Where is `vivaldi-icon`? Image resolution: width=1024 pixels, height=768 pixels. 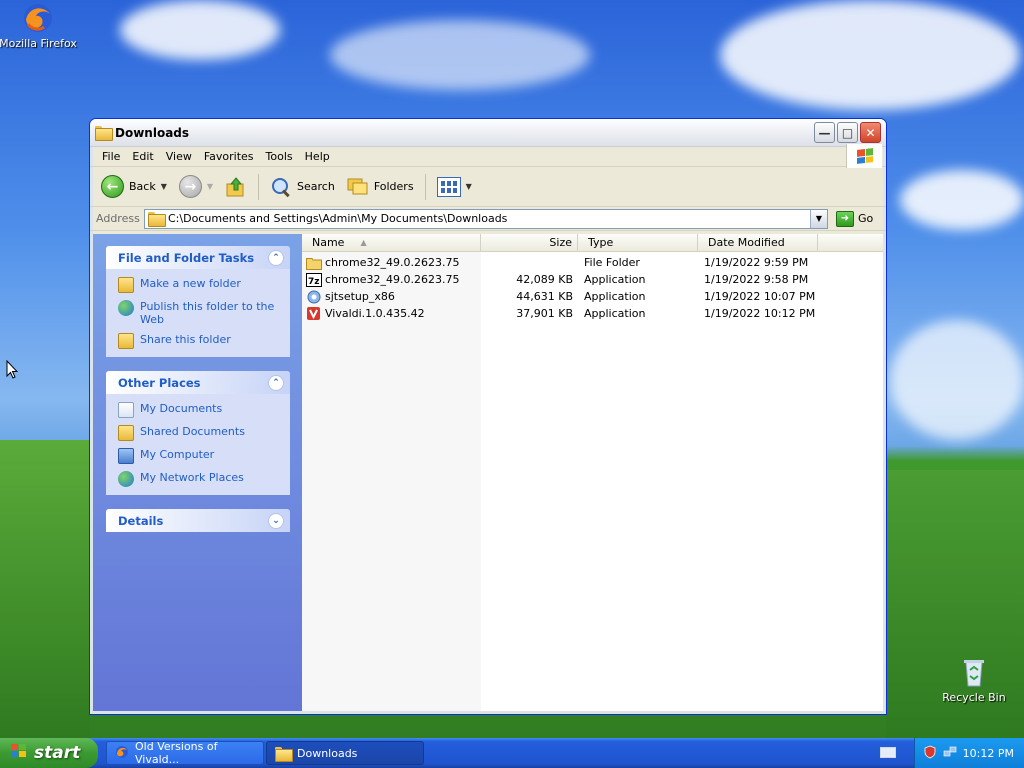
vivaldi-icon is located at coordinates (314, 313).